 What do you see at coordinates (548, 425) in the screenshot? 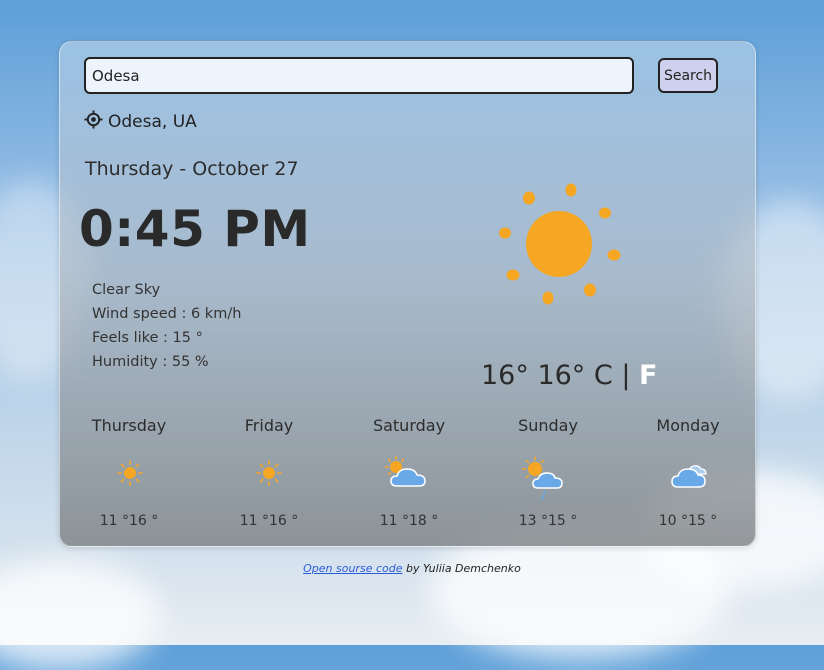
I see `forecast-day-name: Sunday` at bounding box center [548, 425].